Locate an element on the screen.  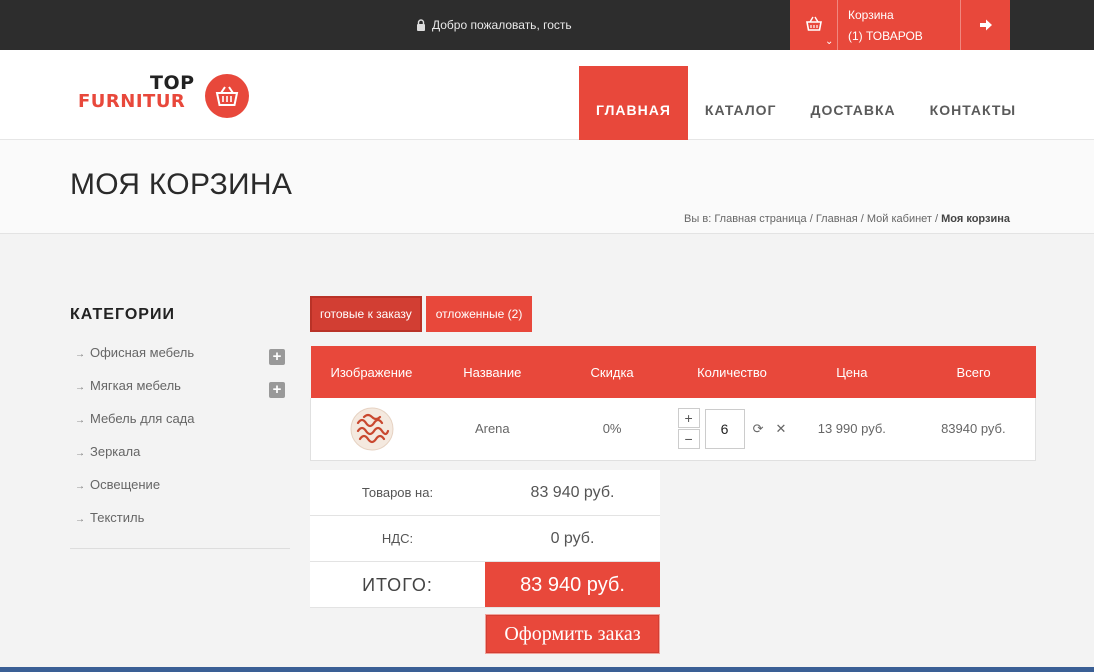
lock-icon is located at coordinates (421, 25).